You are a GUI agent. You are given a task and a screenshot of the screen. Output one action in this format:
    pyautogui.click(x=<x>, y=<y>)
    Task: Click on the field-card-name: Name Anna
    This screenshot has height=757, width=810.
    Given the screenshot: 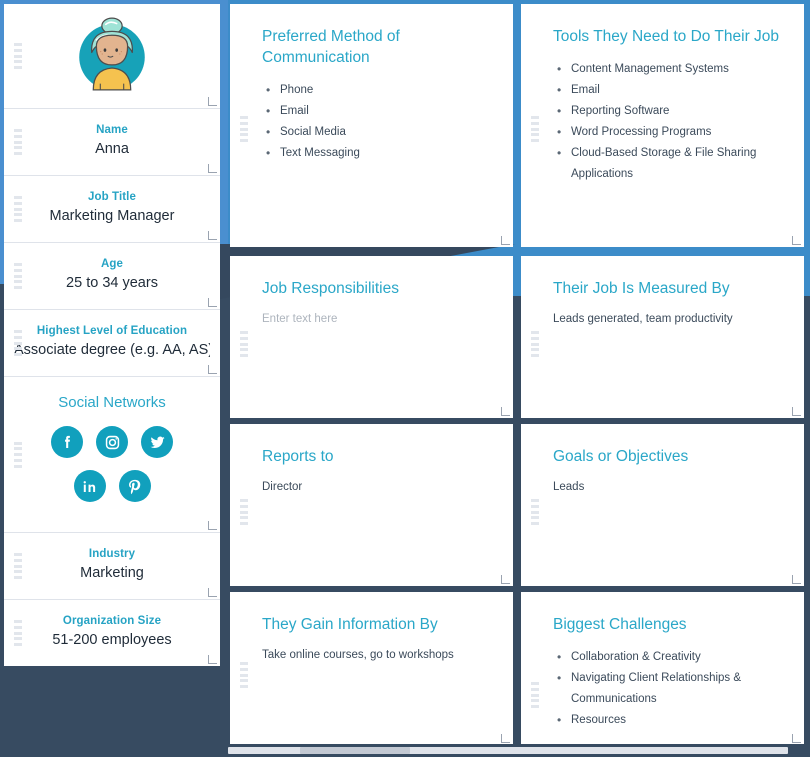 What is the action you would take?
    pyautogui.click(x=112, y=142)
    